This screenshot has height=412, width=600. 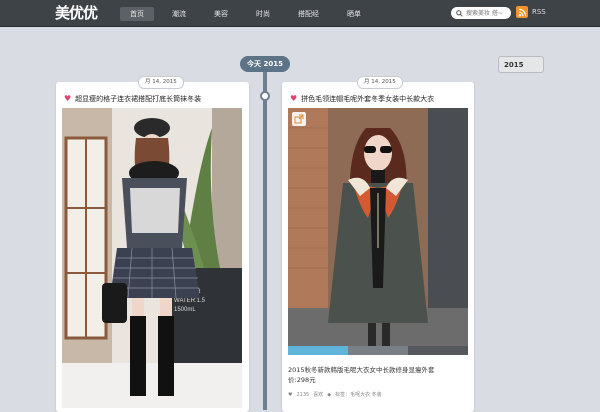 I want to click on tag-icon: ◆, so click(x=329, y=394).